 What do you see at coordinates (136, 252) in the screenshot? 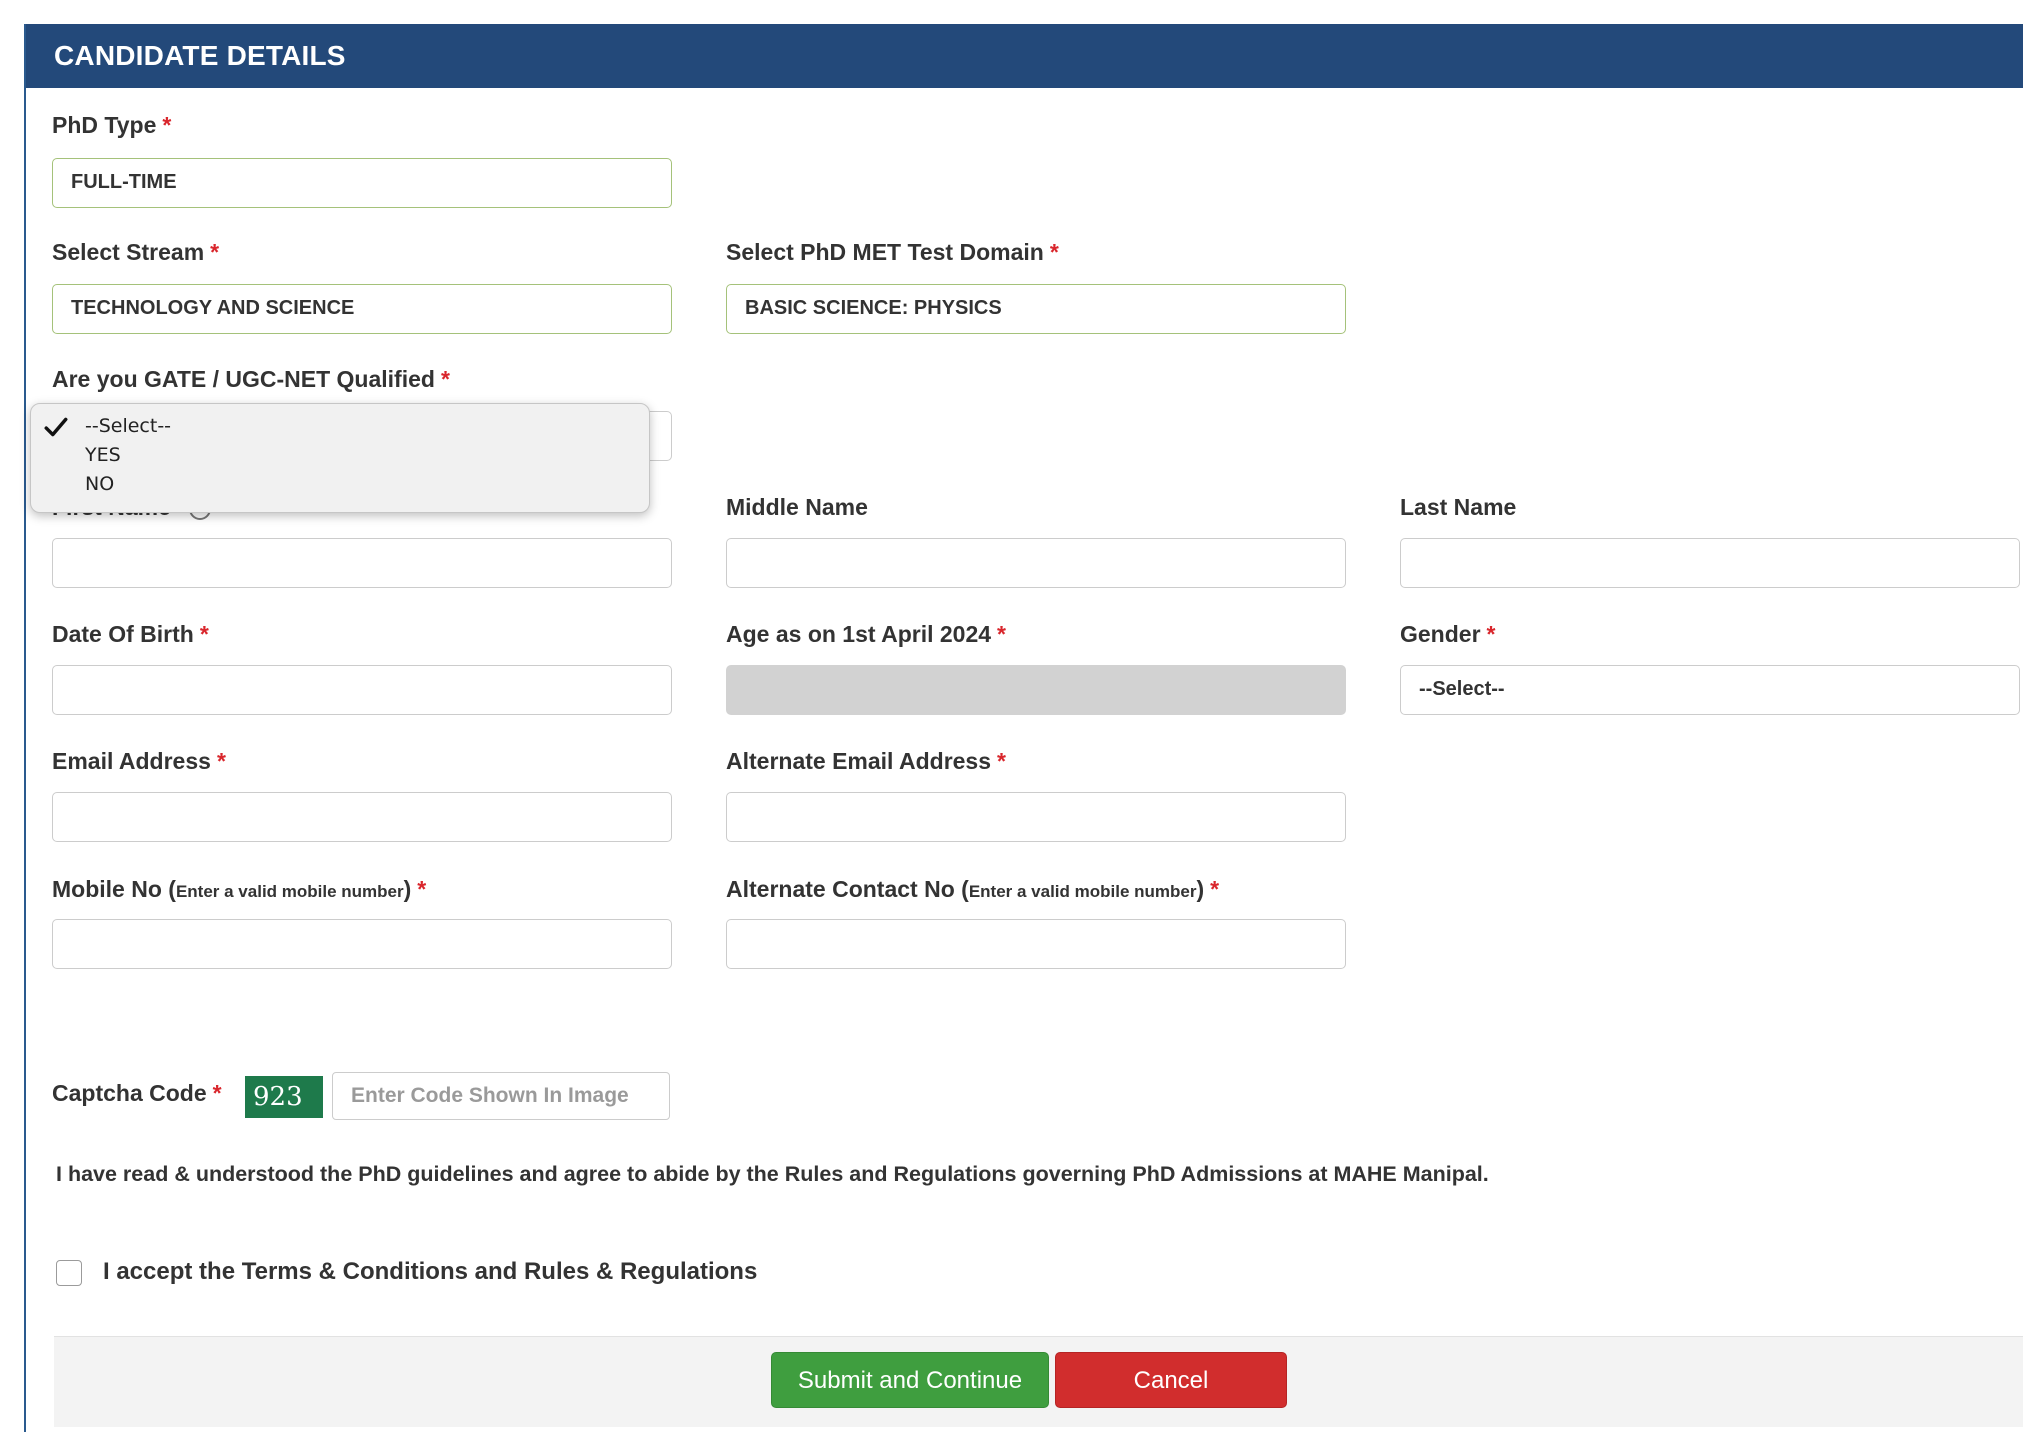
I see `stream-label: Select Stream *` at bounding box center [136, 252].